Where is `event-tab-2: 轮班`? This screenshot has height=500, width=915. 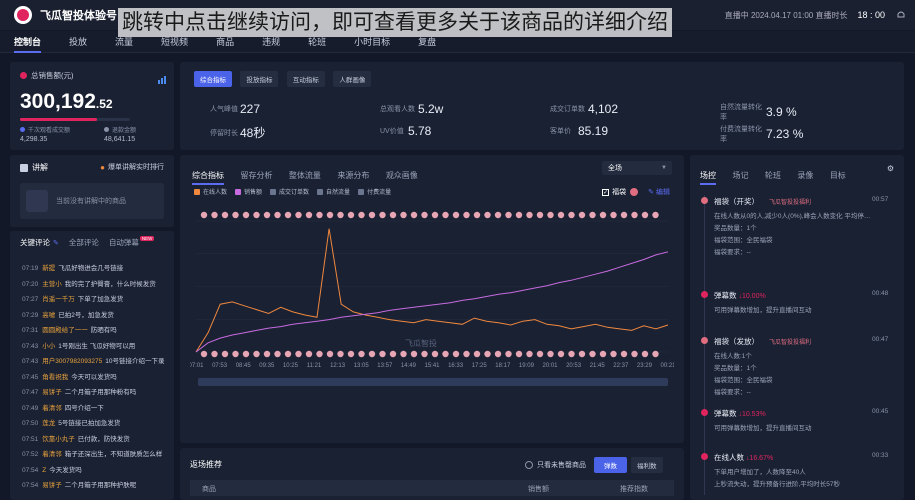
event-tab-2: 轮班 is located at coordinates (773, 175).